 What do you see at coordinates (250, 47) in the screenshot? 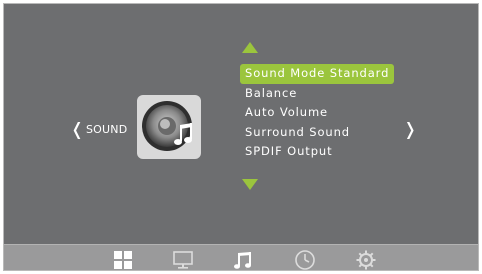
I see `scroll-up-arrow-icon` at bounding box center [250, 47].